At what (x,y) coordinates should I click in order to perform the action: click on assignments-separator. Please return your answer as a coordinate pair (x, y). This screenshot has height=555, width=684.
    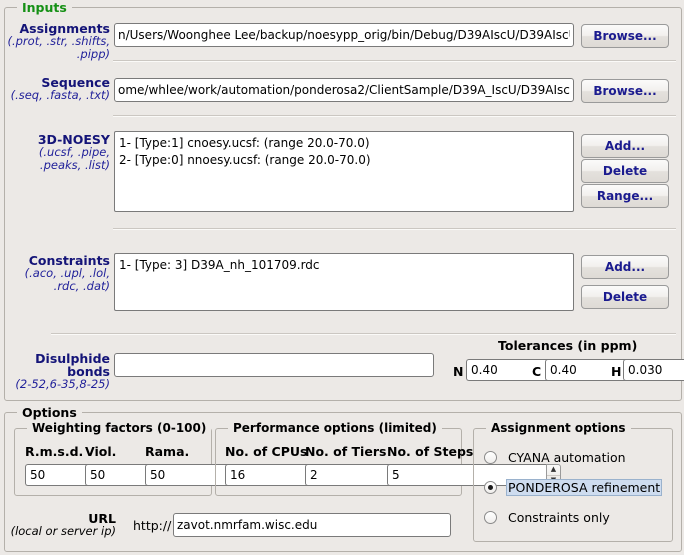
    Looking at the image, I should click on (394, 61).